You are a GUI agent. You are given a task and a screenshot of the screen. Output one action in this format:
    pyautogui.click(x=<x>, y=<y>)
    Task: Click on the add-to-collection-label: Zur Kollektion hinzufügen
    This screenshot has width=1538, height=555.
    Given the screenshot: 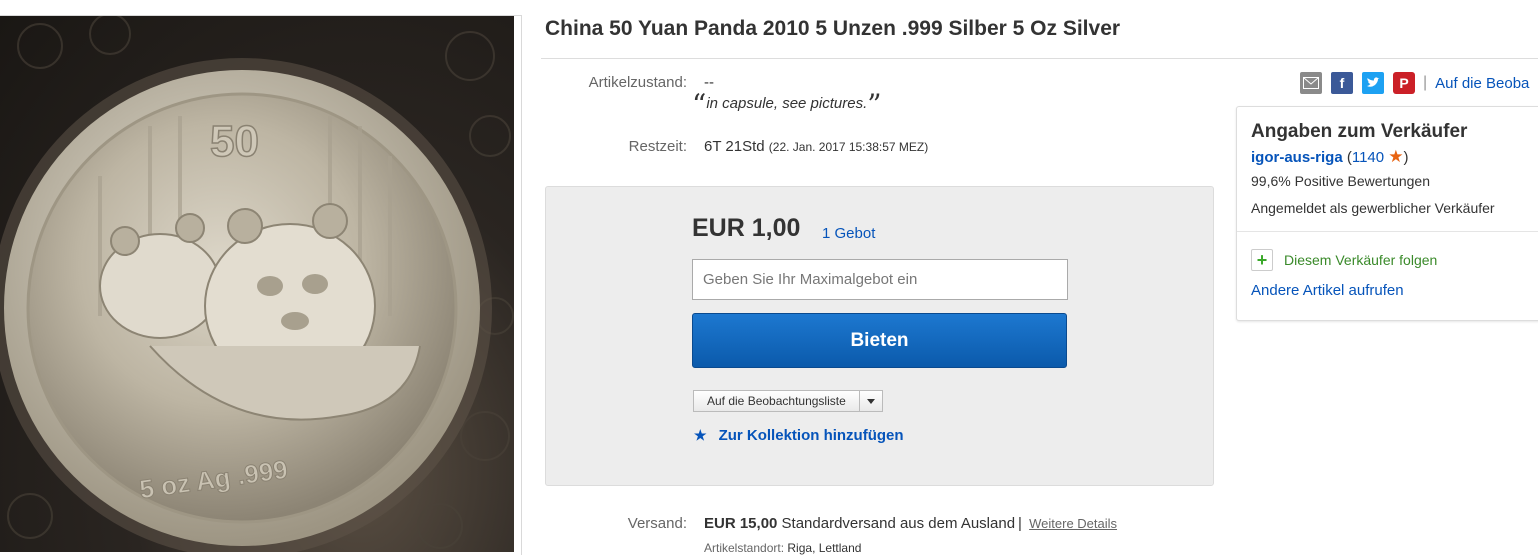 What is the action you would take?
    pyautogui.click(x=811, y=435)
    